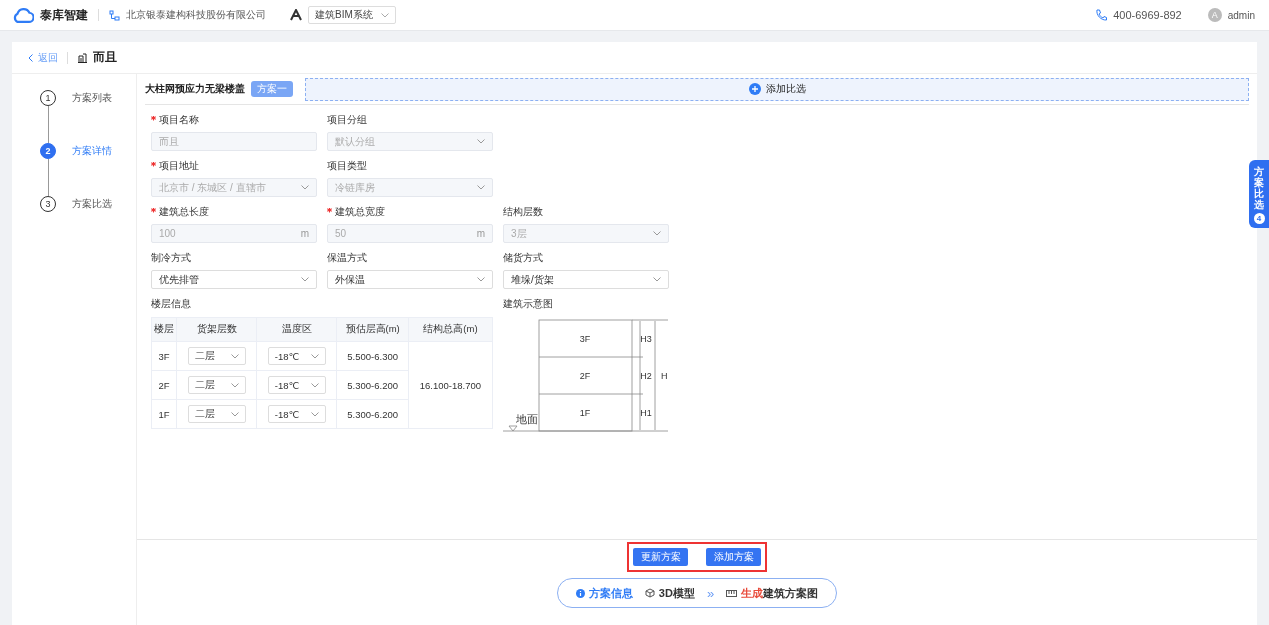 This screenshot has width=1269, height=625. Describe the element at coordinates (585, 413) in the screenshot. I see `floor-label: 1F` at that location.